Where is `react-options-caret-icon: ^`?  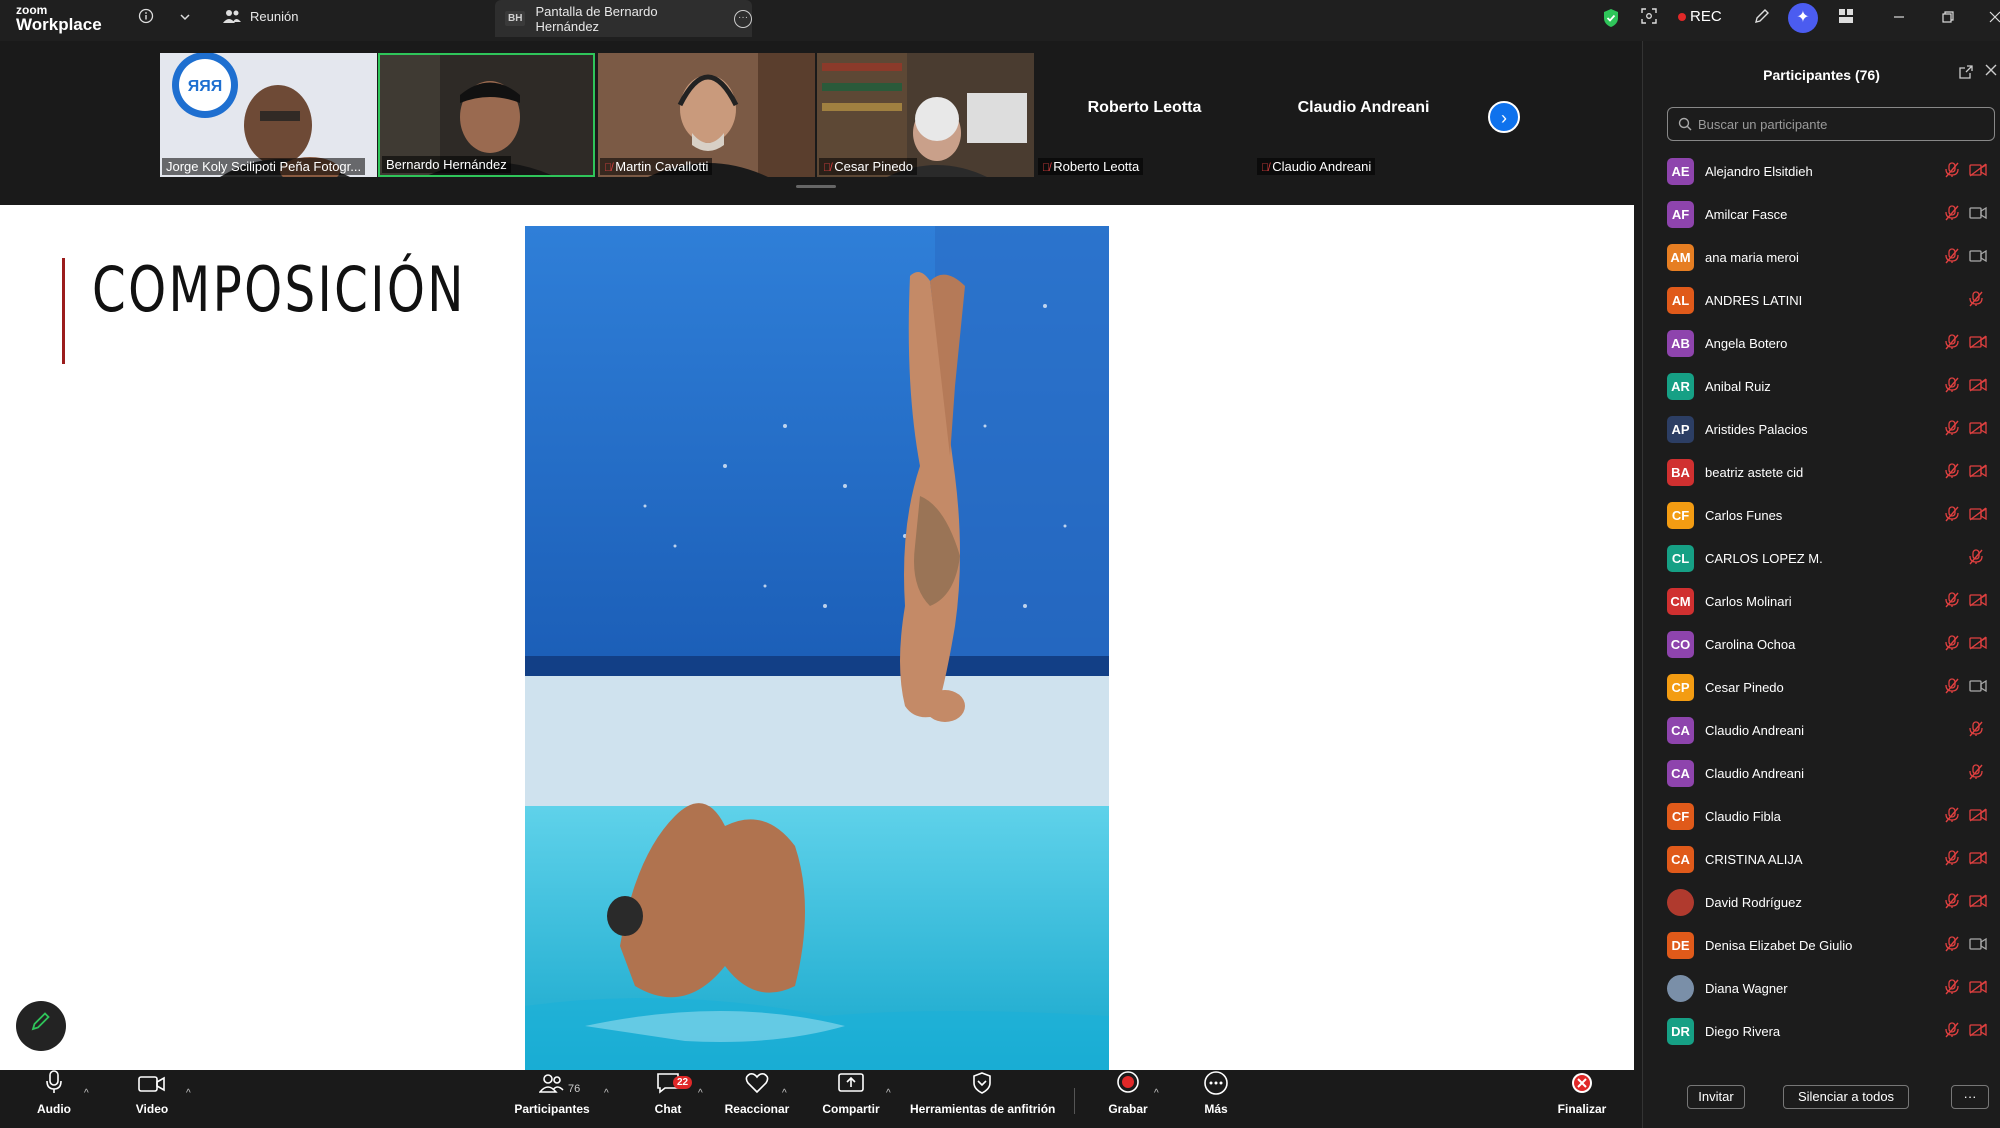 react-options-caret-icon: ^ is located at coordinates (784, 1093).